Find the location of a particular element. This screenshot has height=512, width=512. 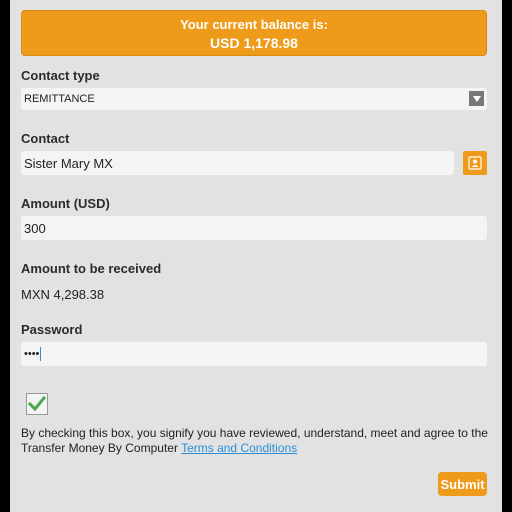

contact-label: Contact is located at coordinates (45, 138).